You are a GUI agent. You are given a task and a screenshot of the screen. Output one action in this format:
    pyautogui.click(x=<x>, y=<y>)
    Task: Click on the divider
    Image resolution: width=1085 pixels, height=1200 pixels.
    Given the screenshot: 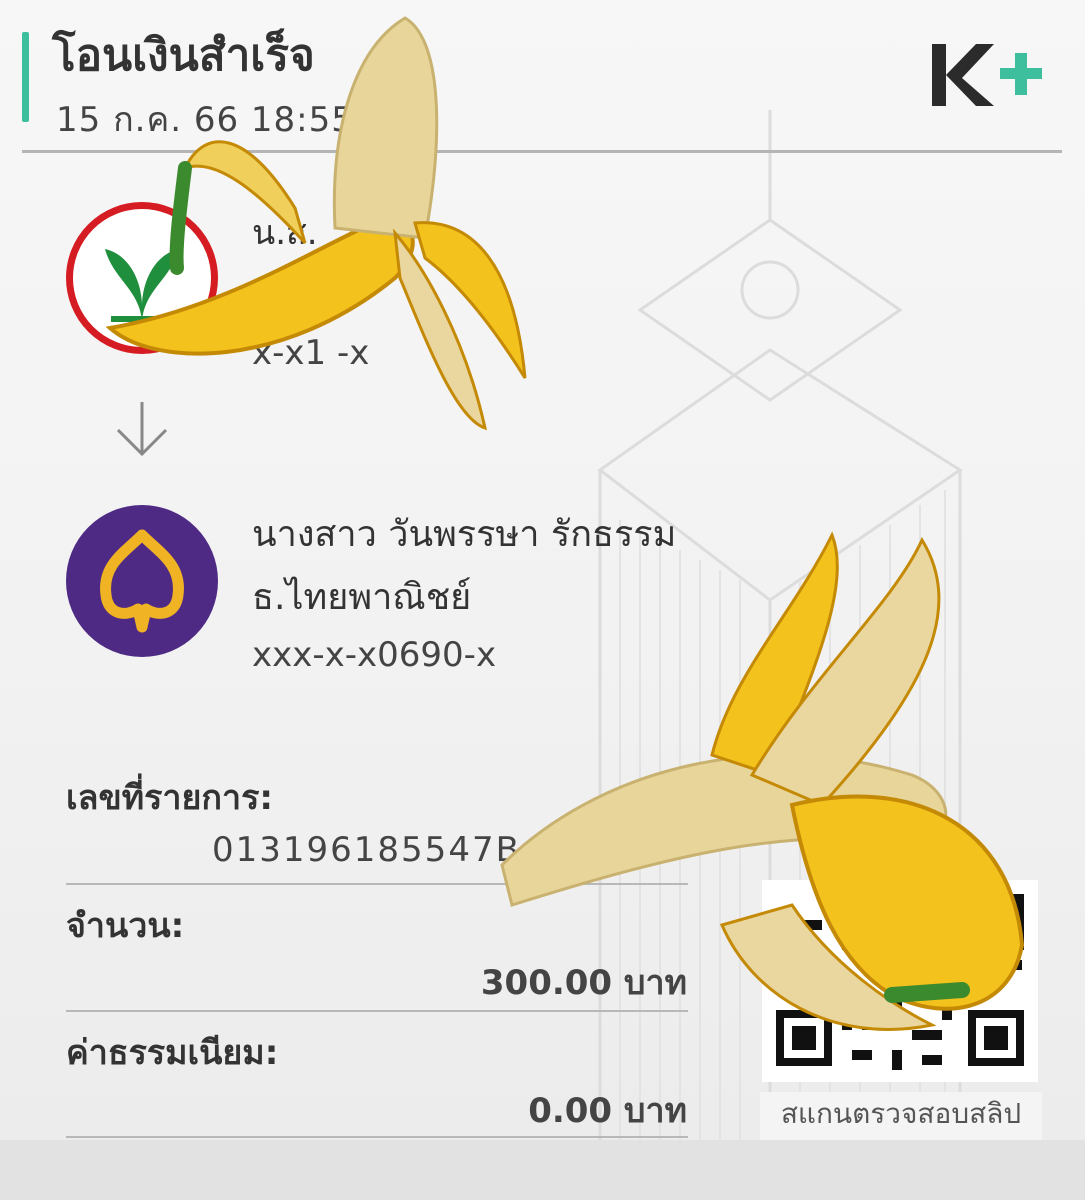 What is the action you would take?
    pyautogui.click(x=377, y=1137)
    